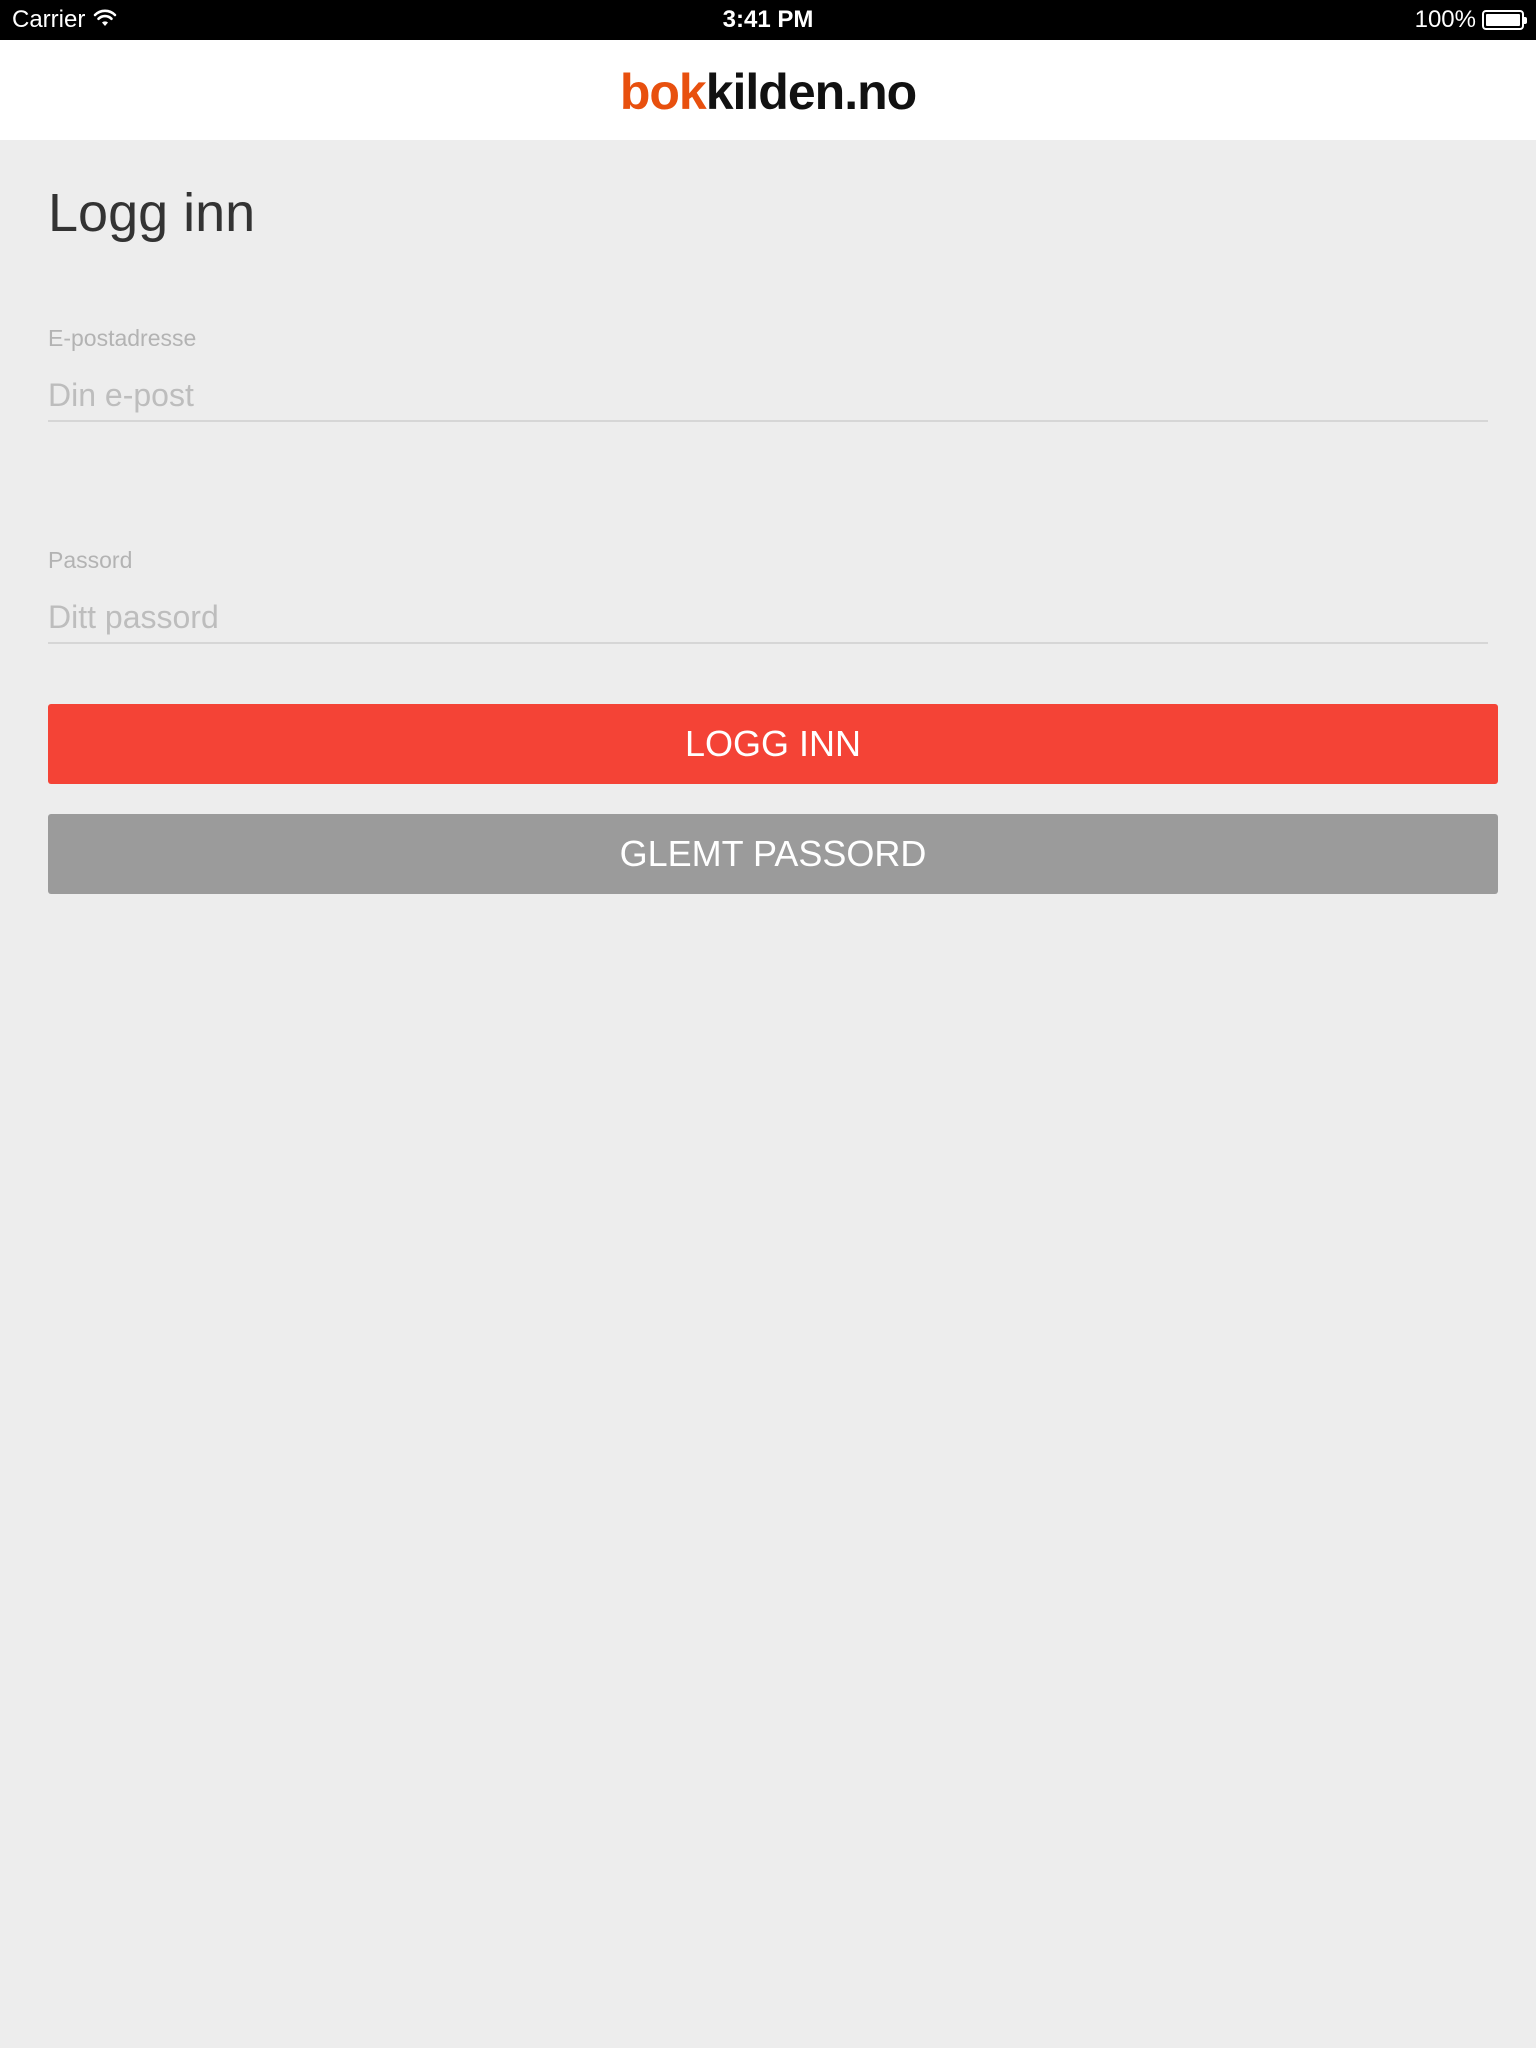  What do you see at coordinates (768, 618) in the screenshot?
I see `password-input` at bounding box center [768, 618].